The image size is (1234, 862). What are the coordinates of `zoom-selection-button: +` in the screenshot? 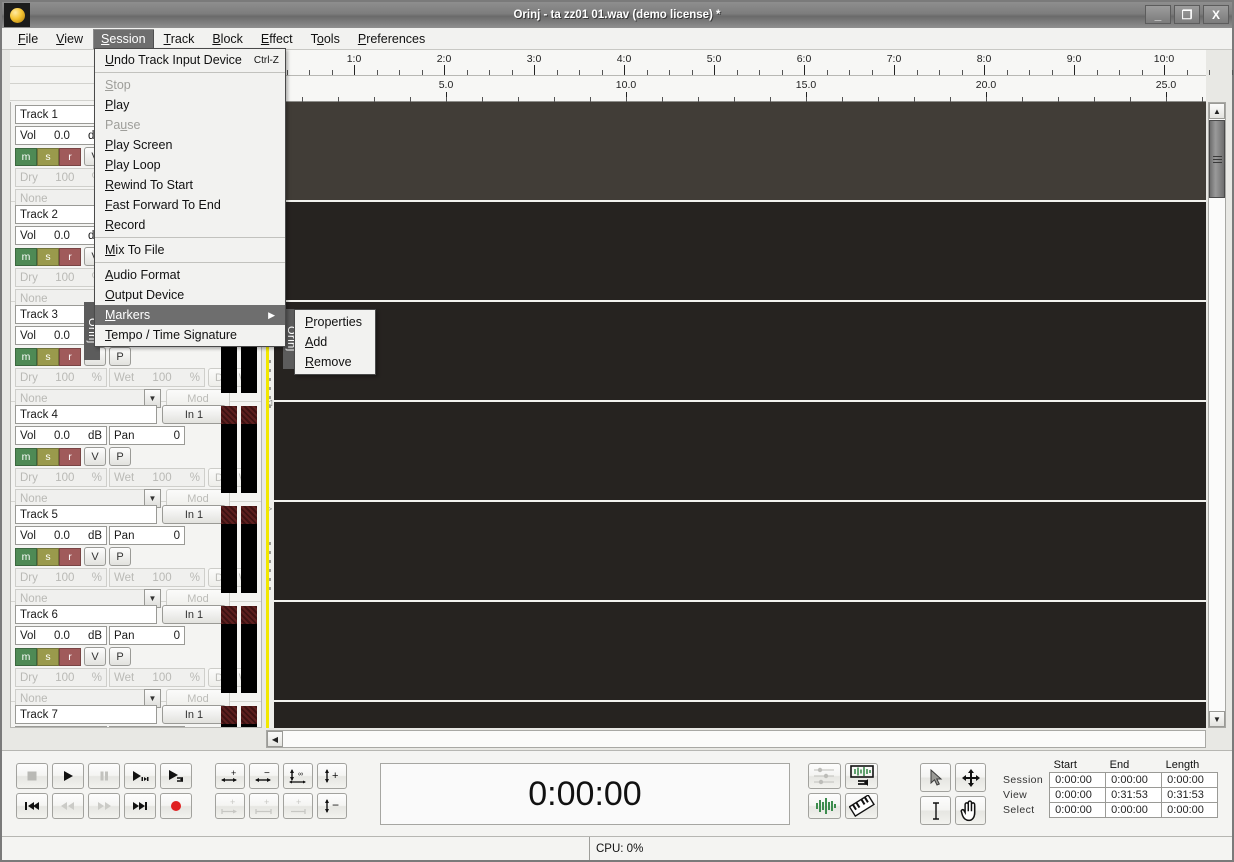 It's located at (264, 806).